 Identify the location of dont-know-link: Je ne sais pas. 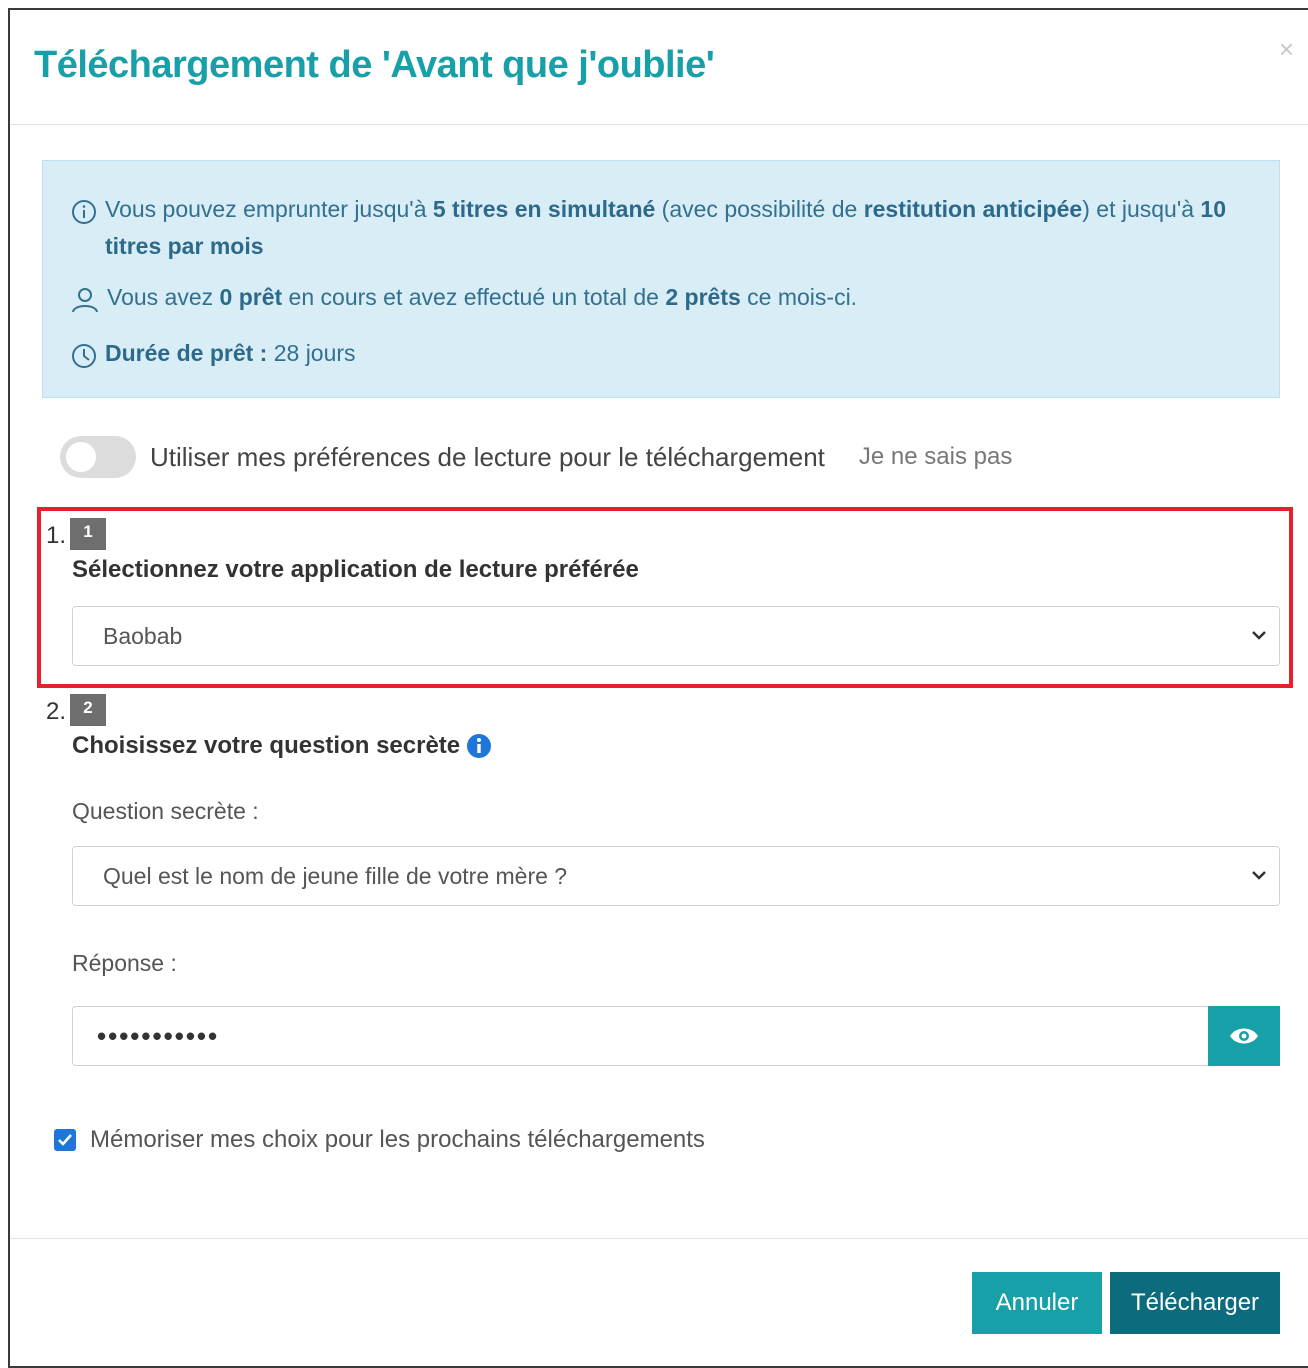
(935, 457).